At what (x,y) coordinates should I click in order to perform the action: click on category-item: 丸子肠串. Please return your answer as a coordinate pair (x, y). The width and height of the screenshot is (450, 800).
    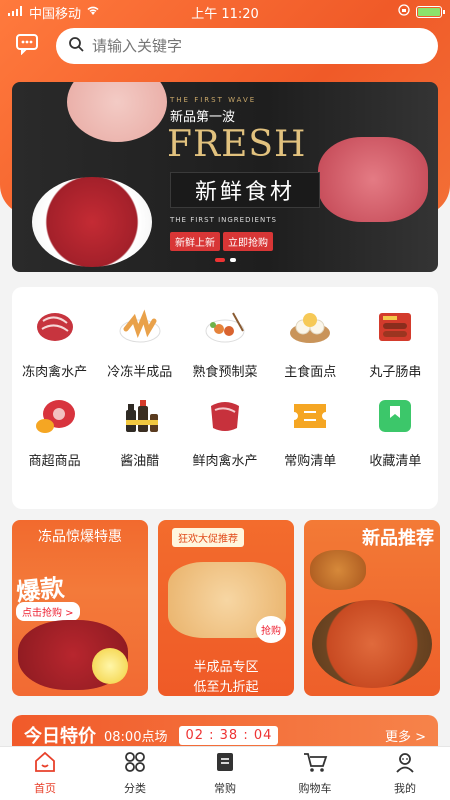
    Looking at the image, I should click on (395, 340).